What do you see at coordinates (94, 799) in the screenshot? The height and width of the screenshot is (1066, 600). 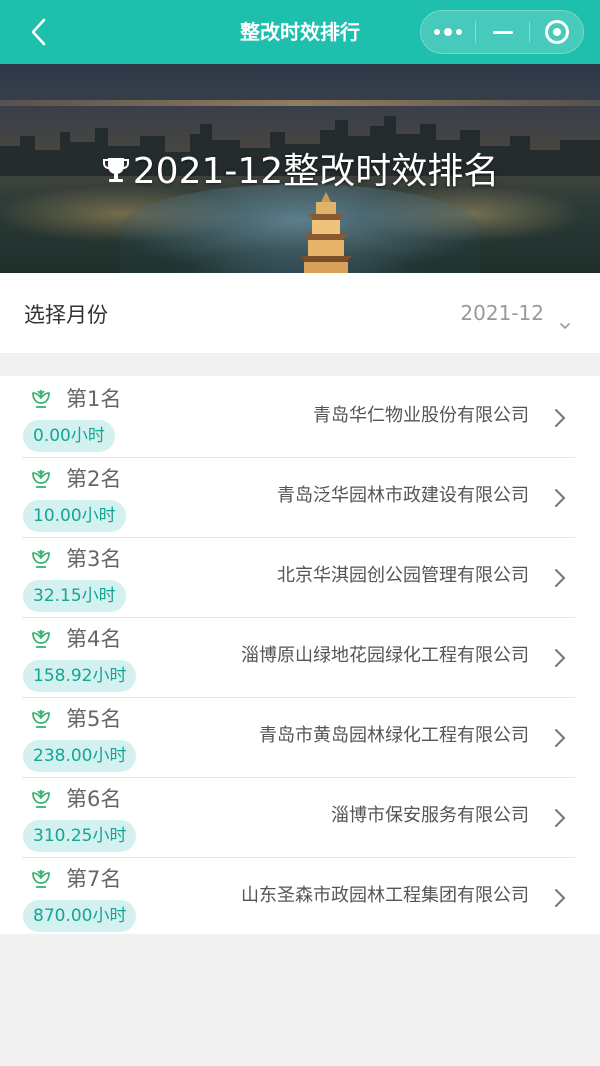 I see `rank-label: 第6名` at bounding box center [94, 799].